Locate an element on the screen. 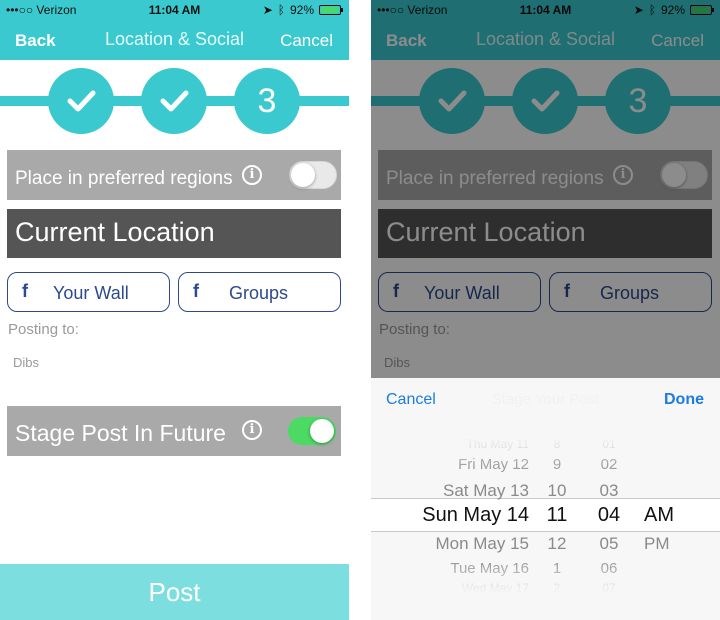 This screenshot has height=620, width=720. status-bar: •••○○ Verizon 11:04 AM ➤ ᛒ 92% is located at coordinates (174, 10).